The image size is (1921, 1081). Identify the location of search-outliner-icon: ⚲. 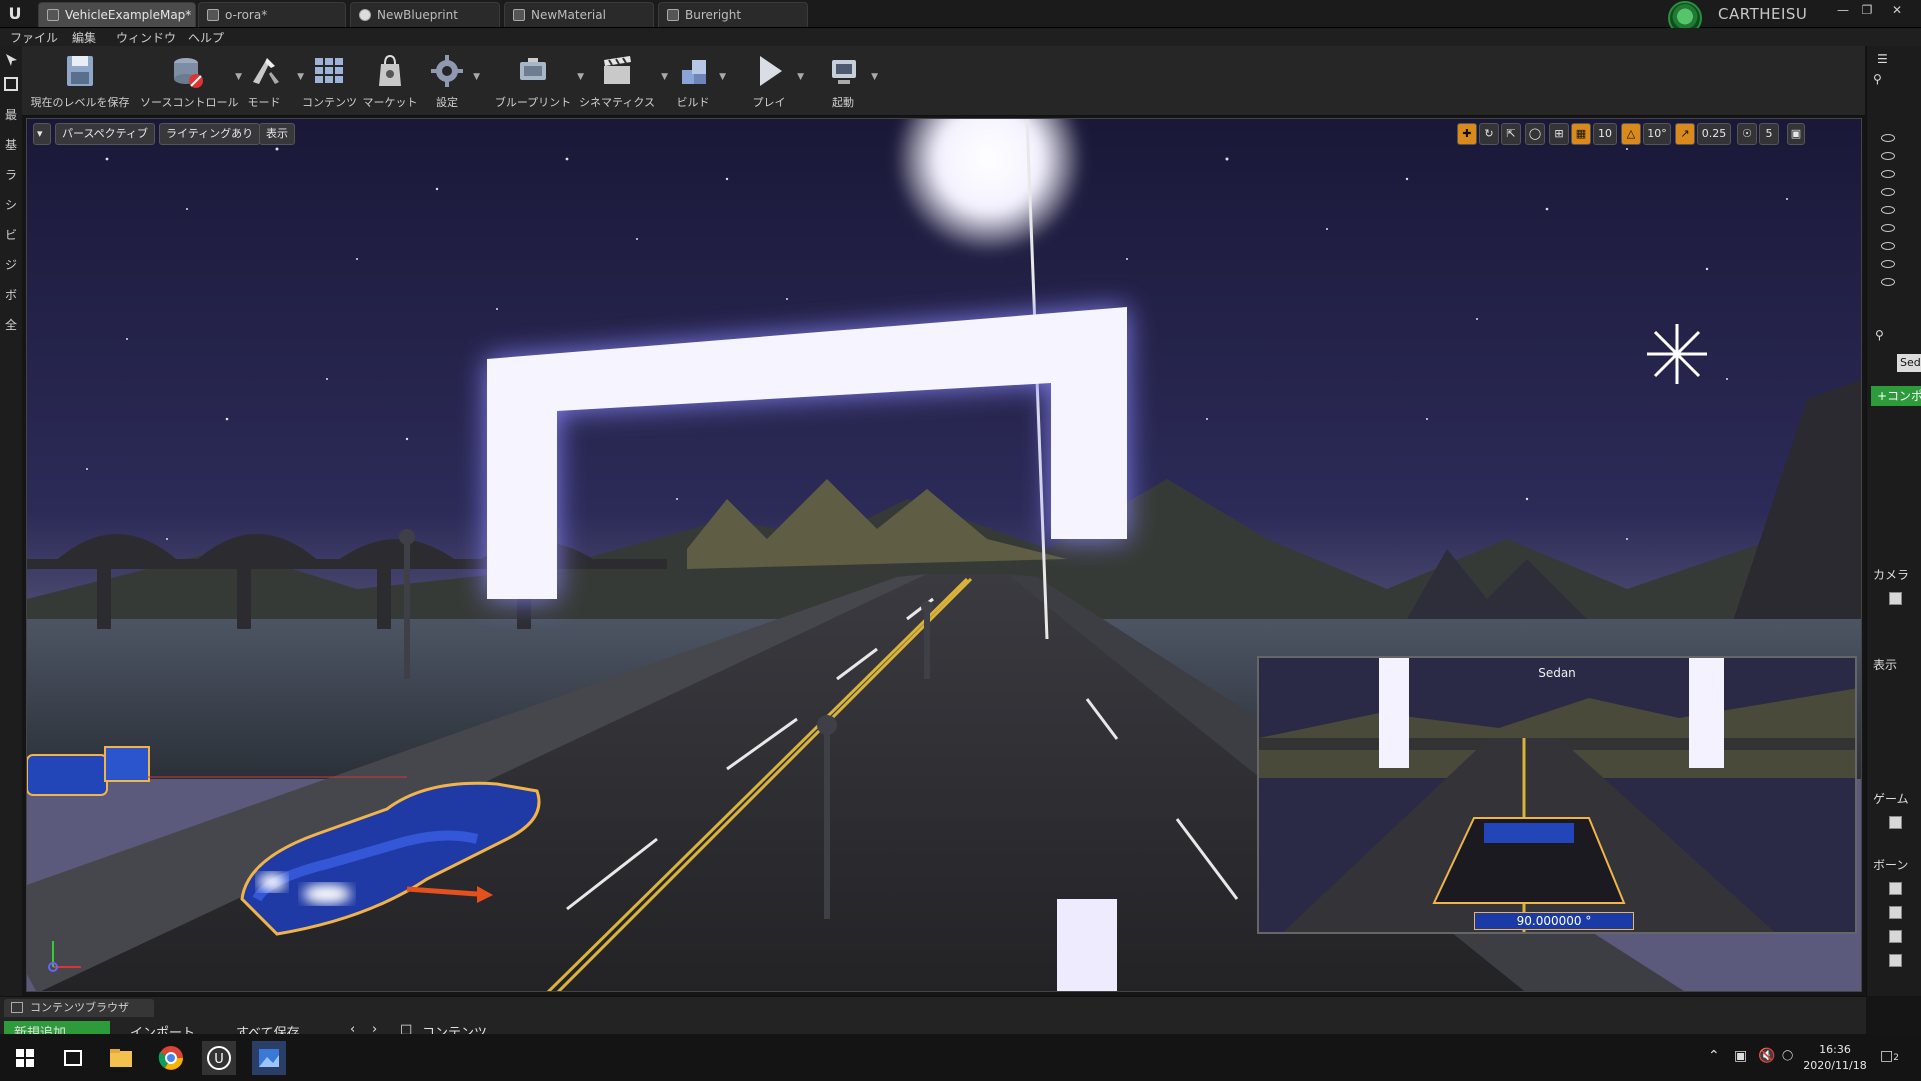
(1877, 79).